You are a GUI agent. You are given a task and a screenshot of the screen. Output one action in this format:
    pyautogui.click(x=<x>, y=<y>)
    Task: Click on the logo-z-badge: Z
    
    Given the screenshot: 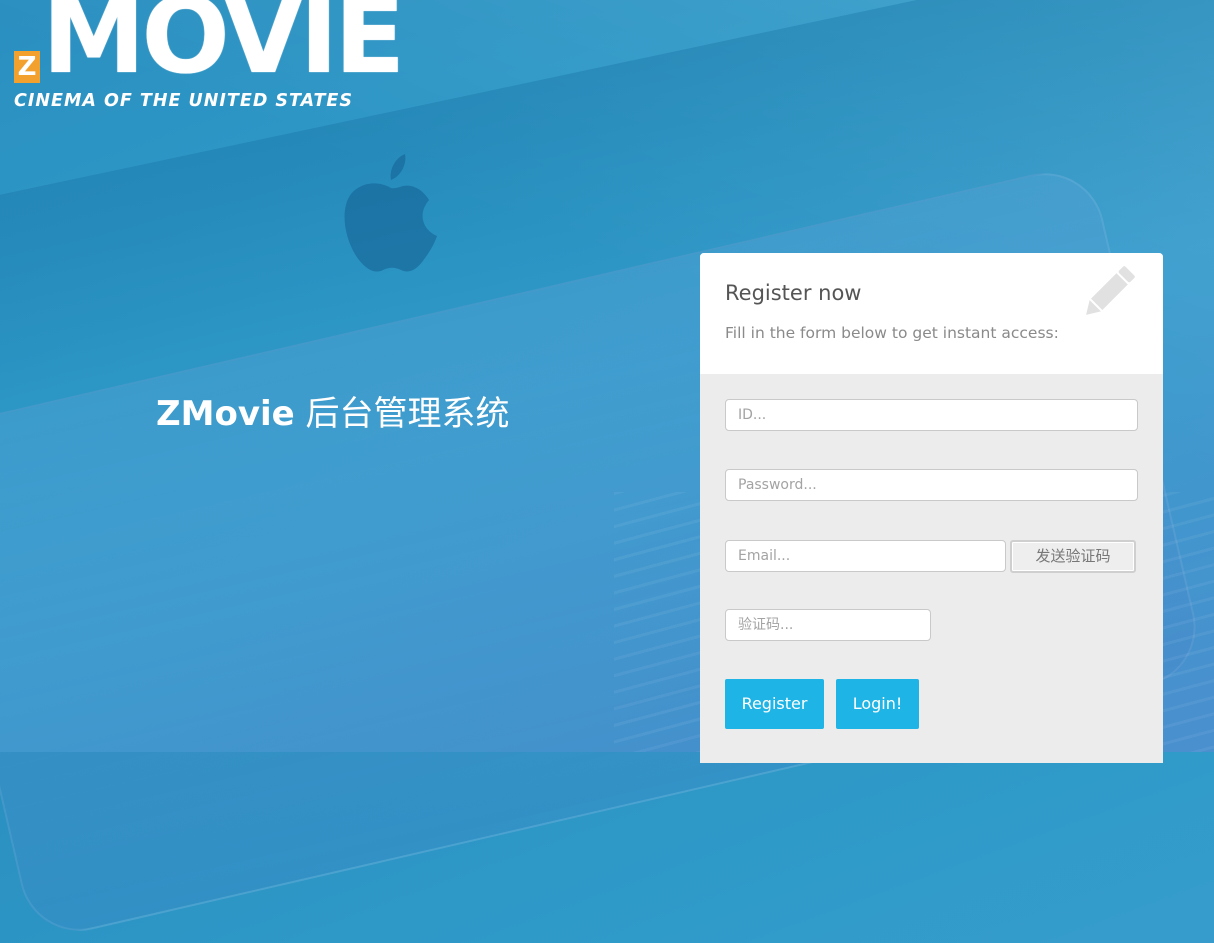 What is the action you would take?
    pyautogui.click(x=27, y=67)
    